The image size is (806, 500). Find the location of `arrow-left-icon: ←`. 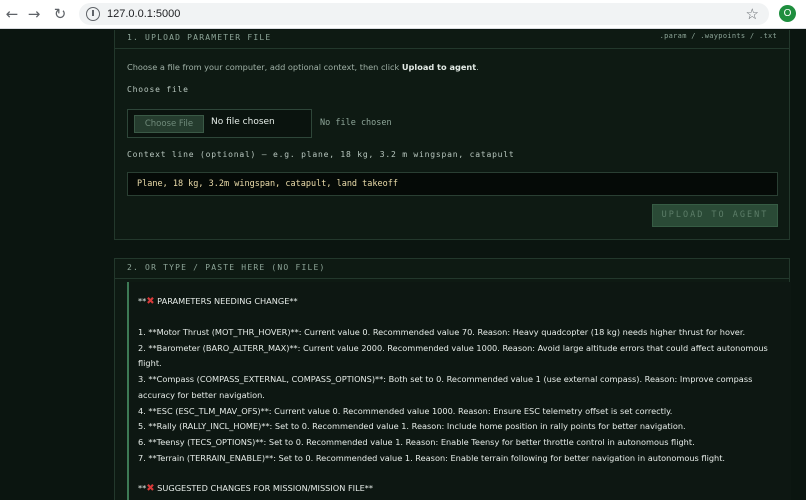

arrow-left-icon: ← is located at coordinates (12, 14).